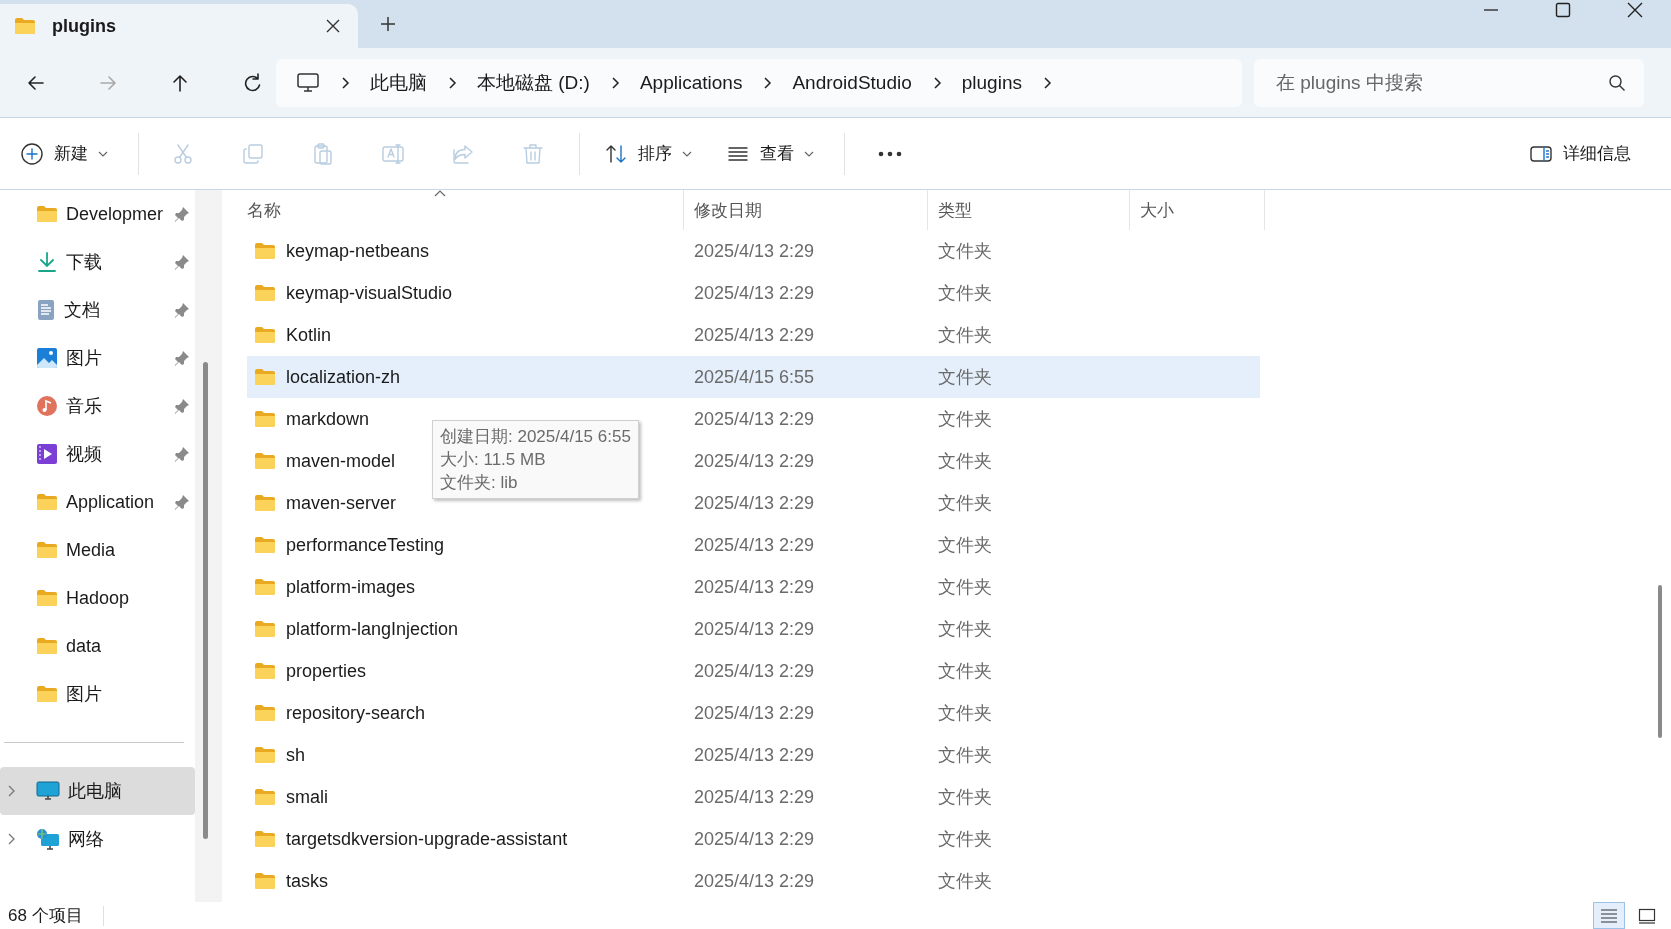  I want to click on file-name: Kotlin, so click(309, 335).